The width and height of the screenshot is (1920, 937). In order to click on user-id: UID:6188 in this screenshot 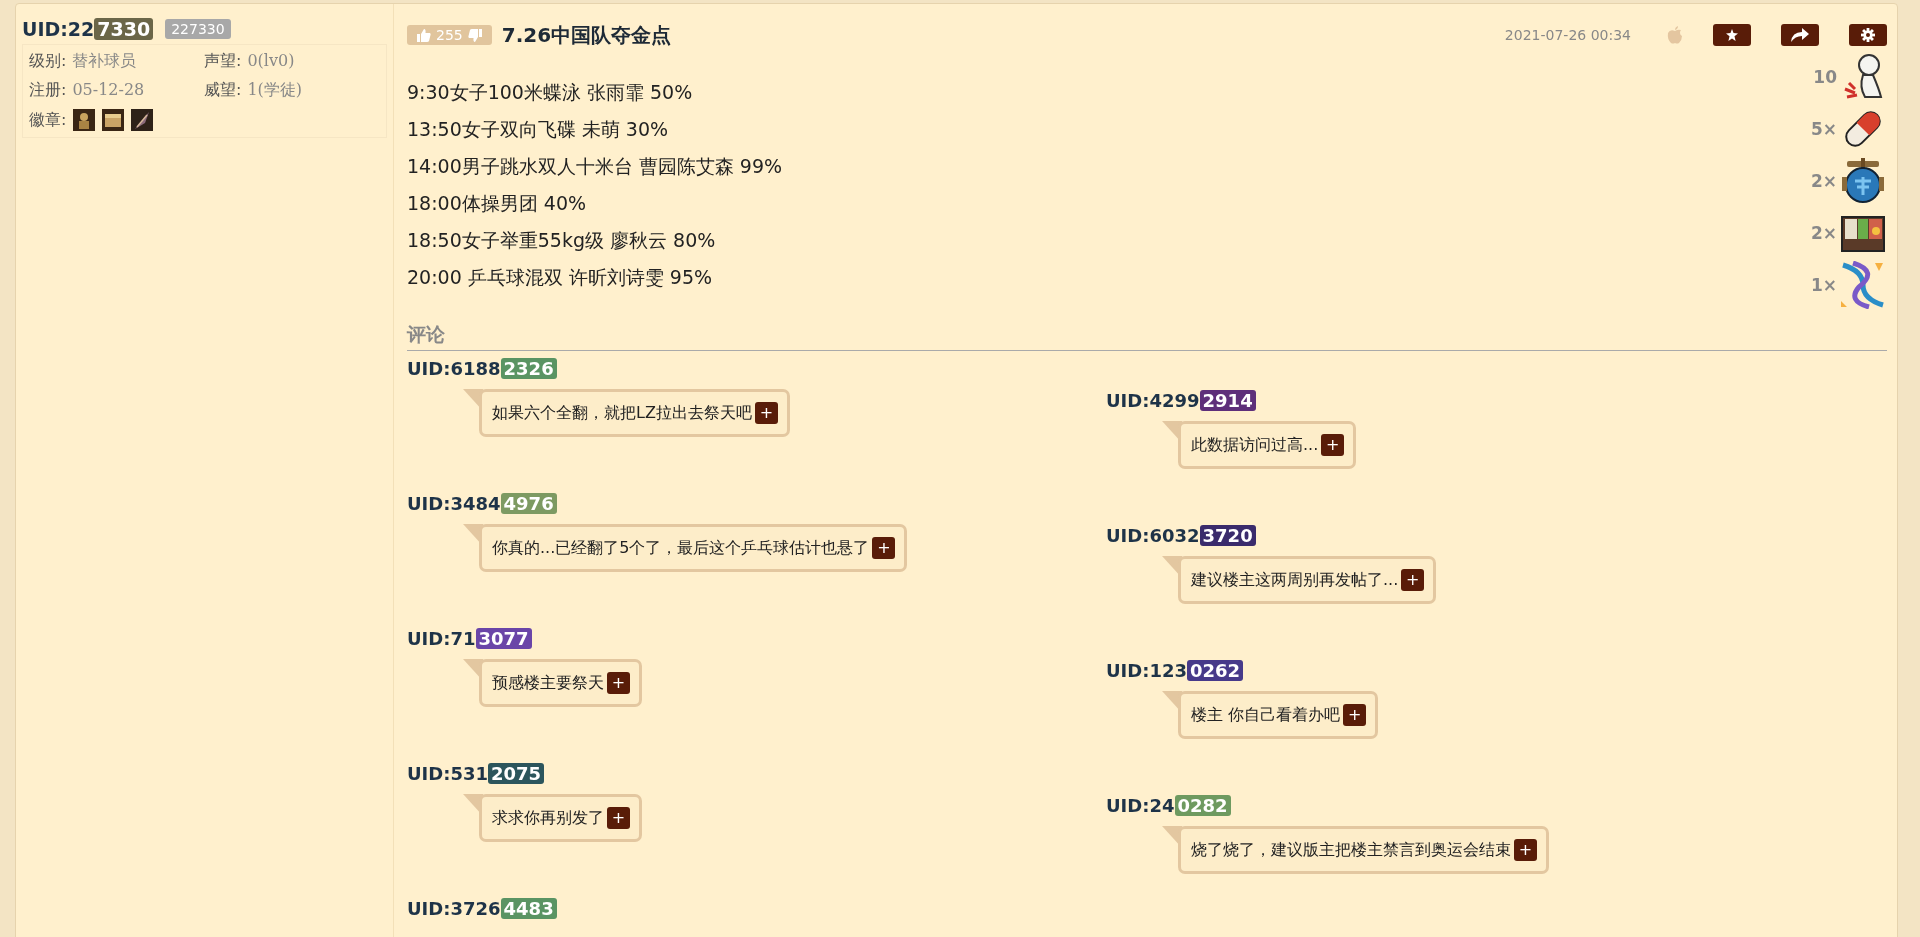, I will do `click(454, 368)`.